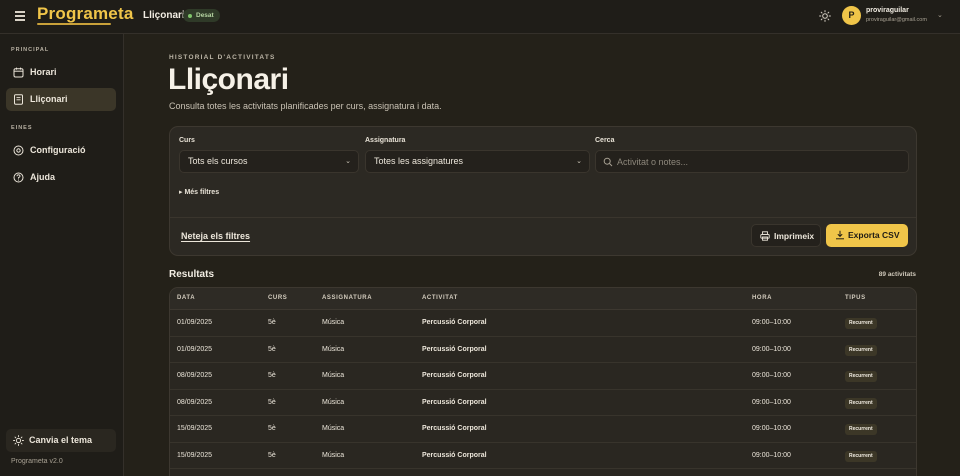 The image size is (960, 476). Describe the element at coordinates (190, 15) in the screenshot. I see `status-dot-icon` at that location.